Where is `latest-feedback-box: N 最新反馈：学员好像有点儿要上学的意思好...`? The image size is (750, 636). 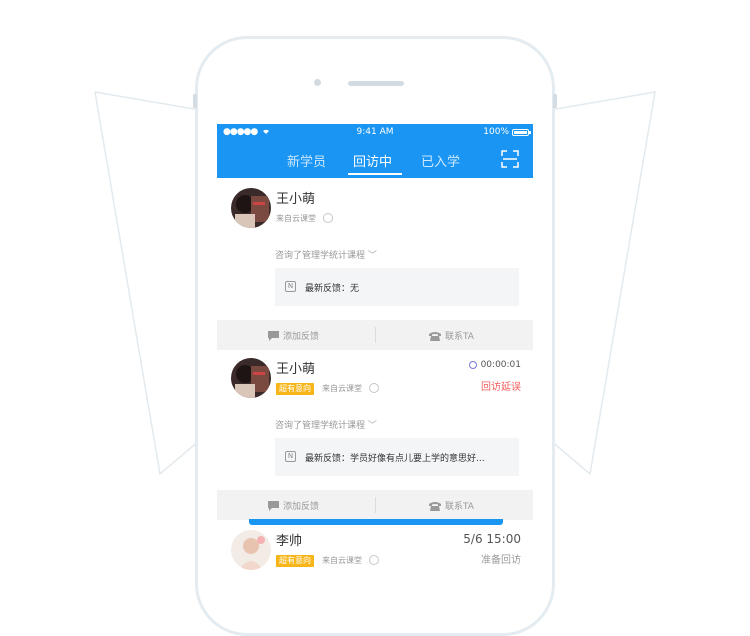 latest-feedback-box: N 最新反馈：学员好像有点儿要上学的意思好... is located at coordinates (397, 457).